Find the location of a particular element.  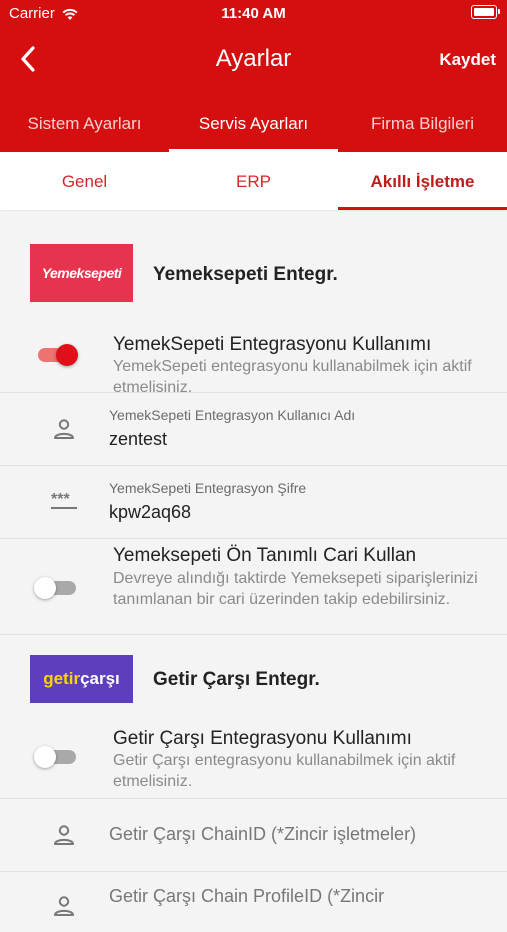

yemeksepeti-integration-toggle is located at coordinates (56, 355).